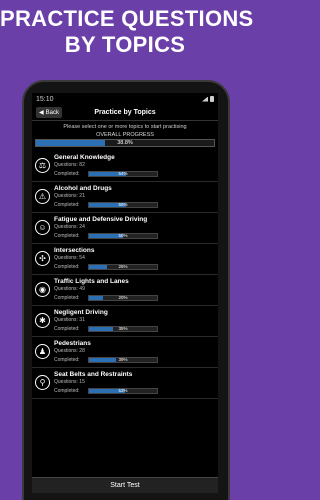  Describe the element at coordinates (125, 44) in the screenshot. I see `promo-title-line2: BY TOPICS` at that location.